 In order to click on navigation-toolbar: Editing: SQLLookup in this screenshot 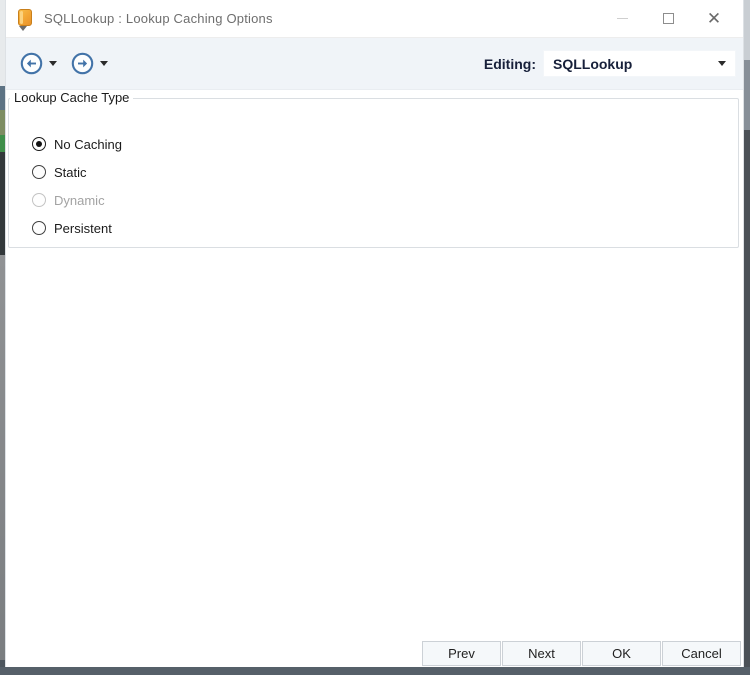, I will do `click(374, 64)`.